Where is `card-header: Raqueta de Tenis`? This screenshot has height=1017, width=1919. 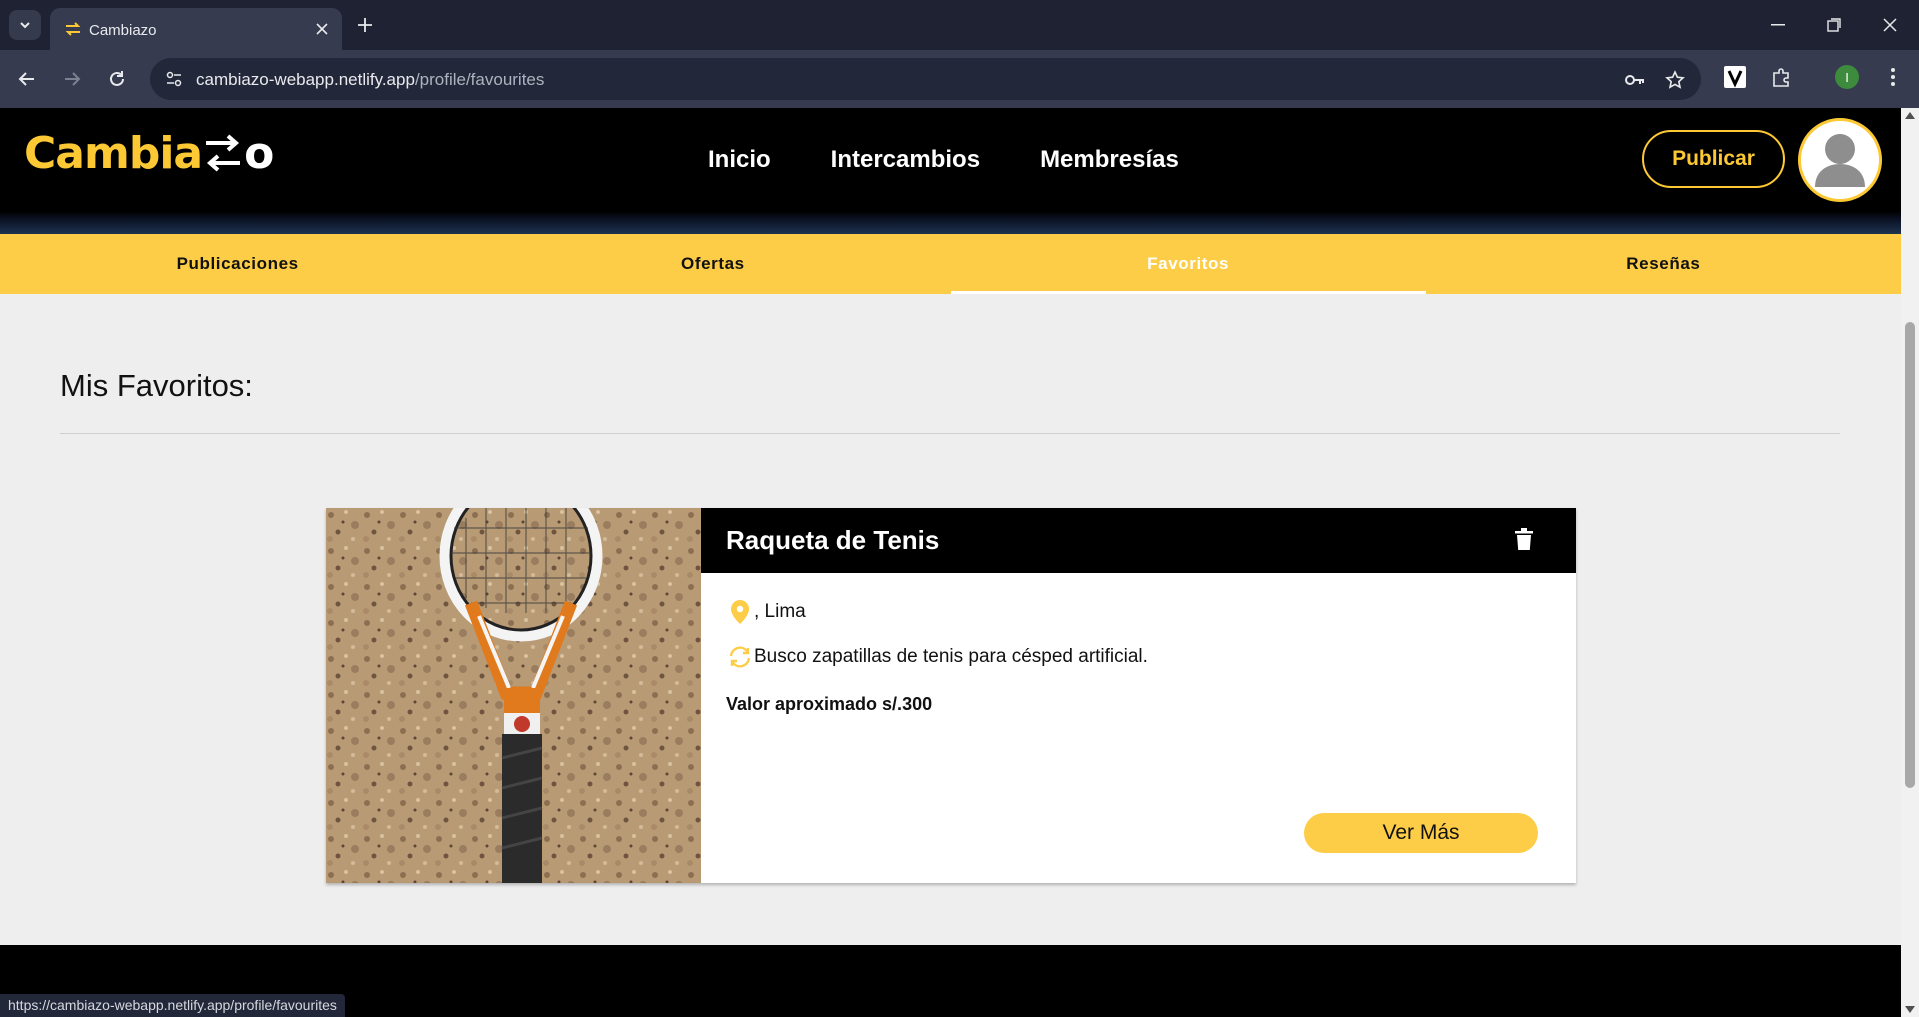
card-header: Raqueta de Tenis is located at coordinates (1138, 540).